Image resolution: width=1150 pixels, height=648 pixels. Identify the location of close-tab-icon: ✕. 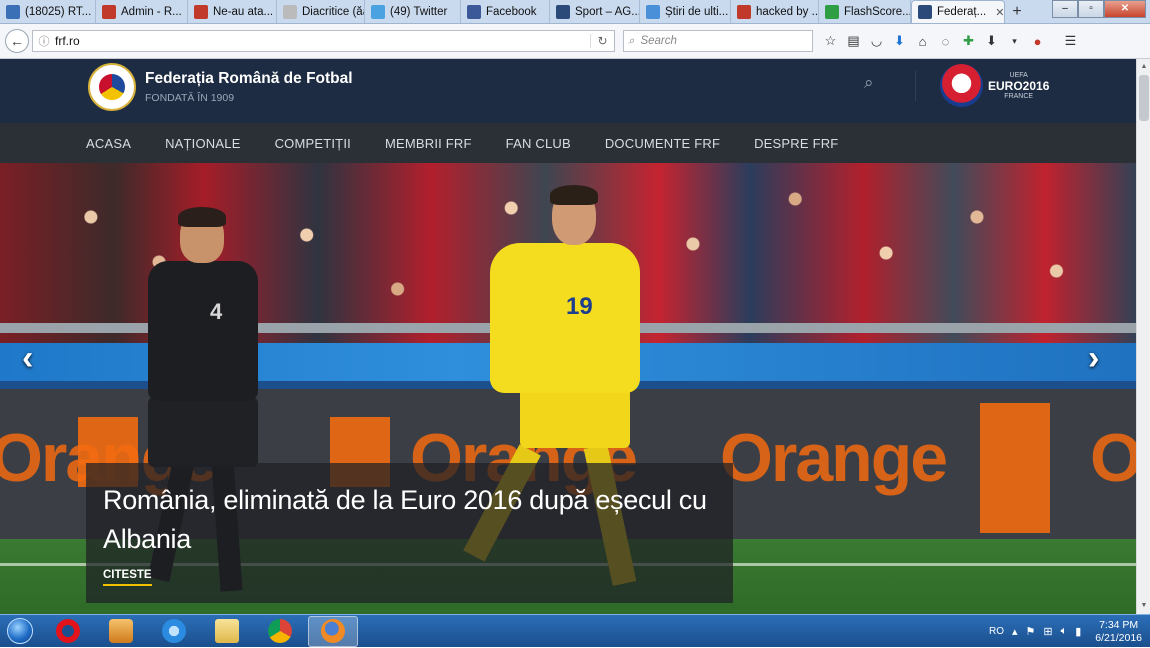
(999, 12).